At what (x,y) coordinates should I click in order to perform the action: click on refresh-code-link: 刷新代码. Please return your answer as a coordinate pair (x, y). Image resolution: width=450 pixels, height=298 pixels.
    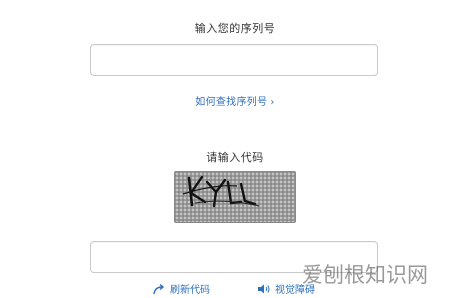
    Looking at the image, I should click on (181, 288).